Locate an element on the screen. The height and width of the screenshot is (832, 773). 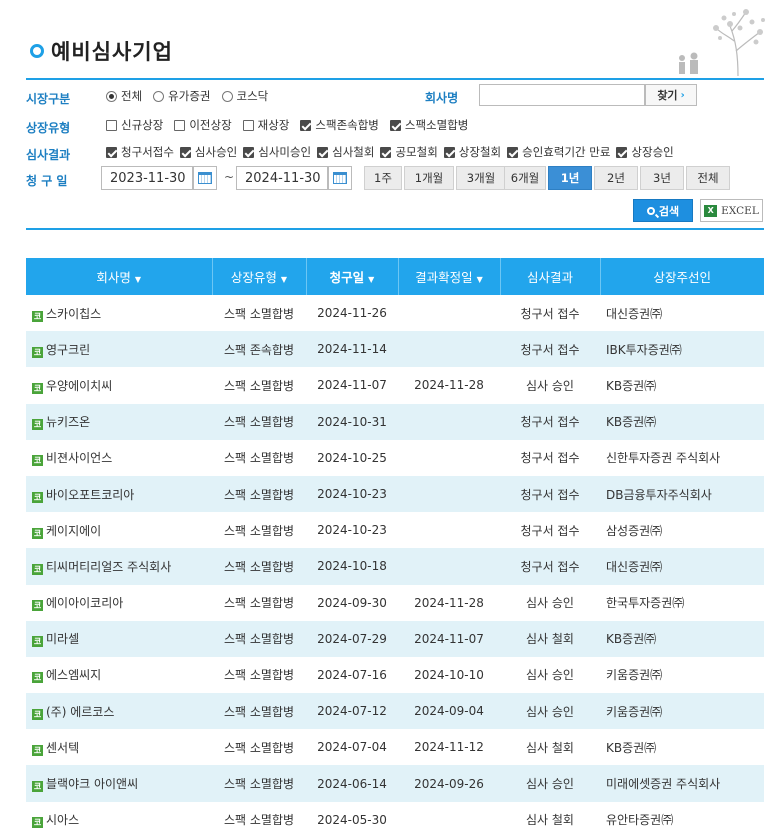
column-header-company: 회사명 ▼ is located at coordinates (119, 276).